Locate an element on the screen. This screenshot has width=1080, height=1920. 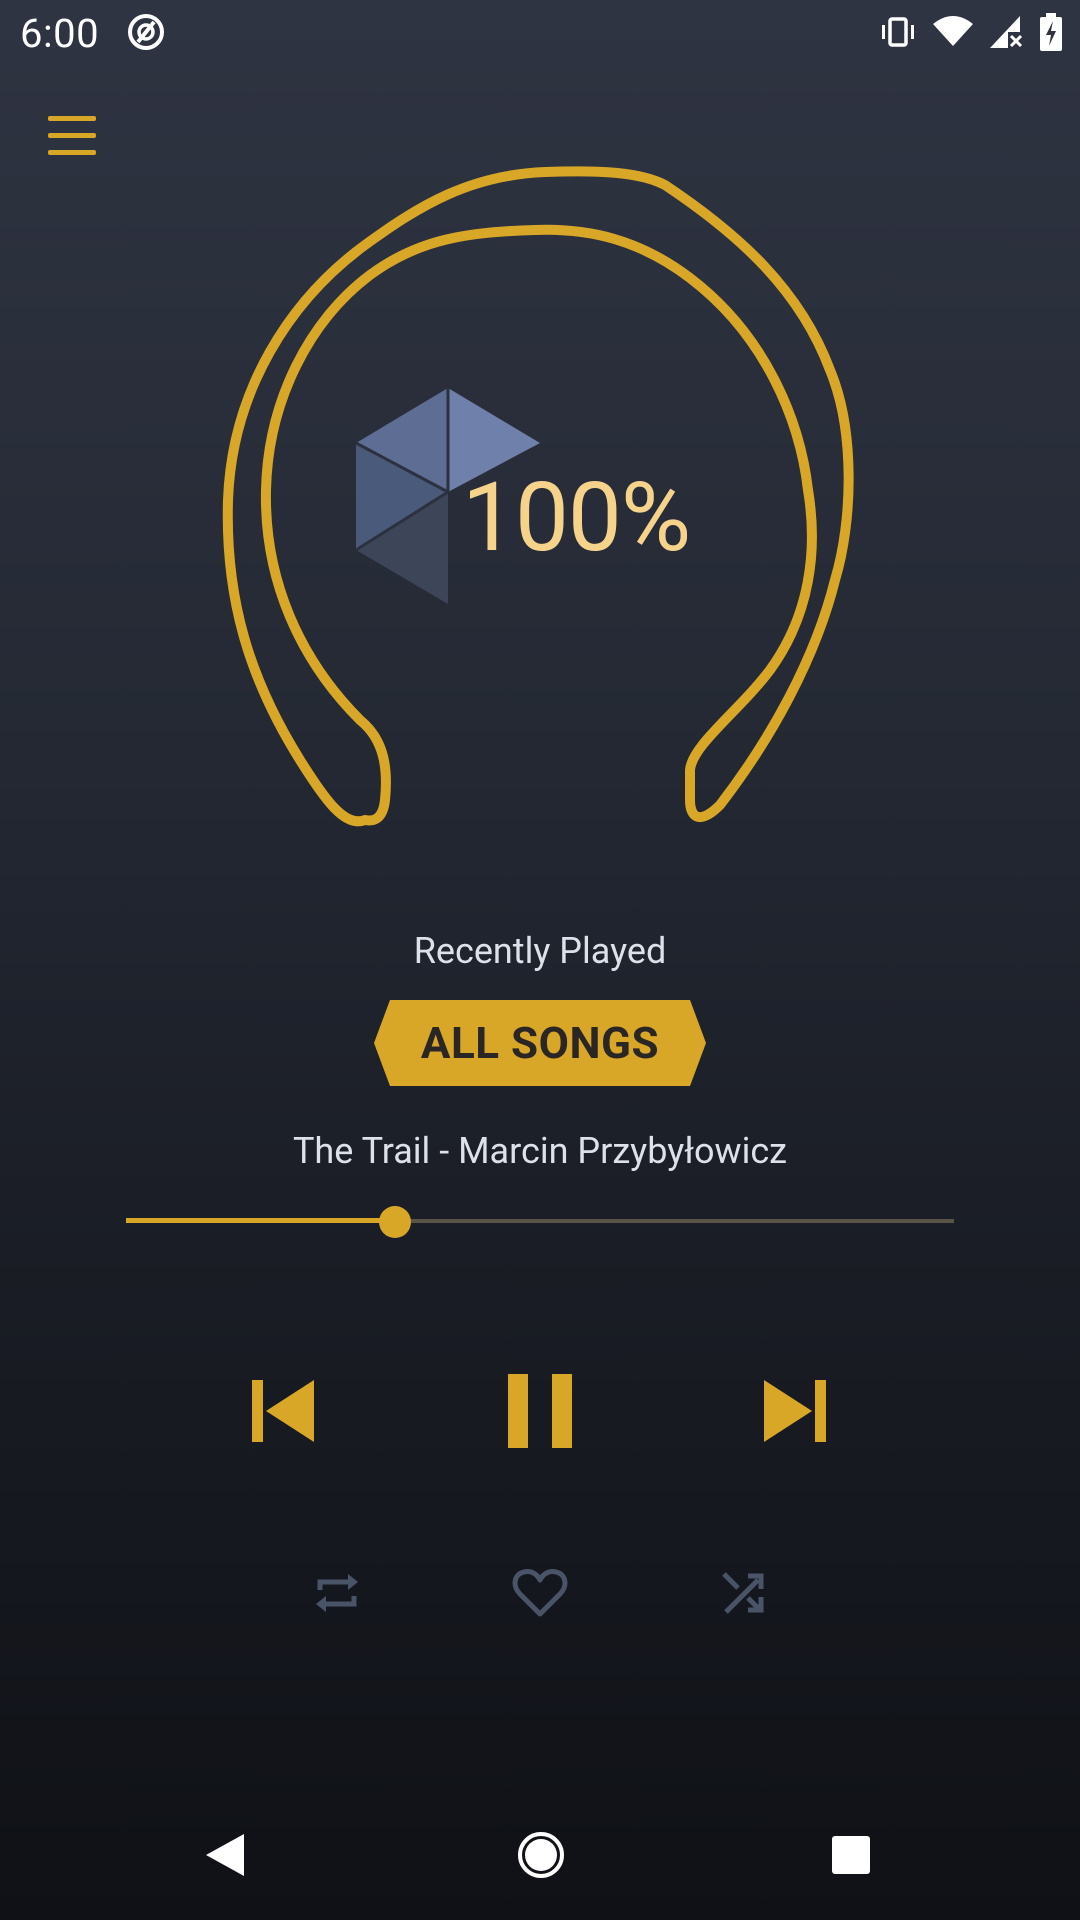
seek-thumb is located at coordinates (395, 1222).